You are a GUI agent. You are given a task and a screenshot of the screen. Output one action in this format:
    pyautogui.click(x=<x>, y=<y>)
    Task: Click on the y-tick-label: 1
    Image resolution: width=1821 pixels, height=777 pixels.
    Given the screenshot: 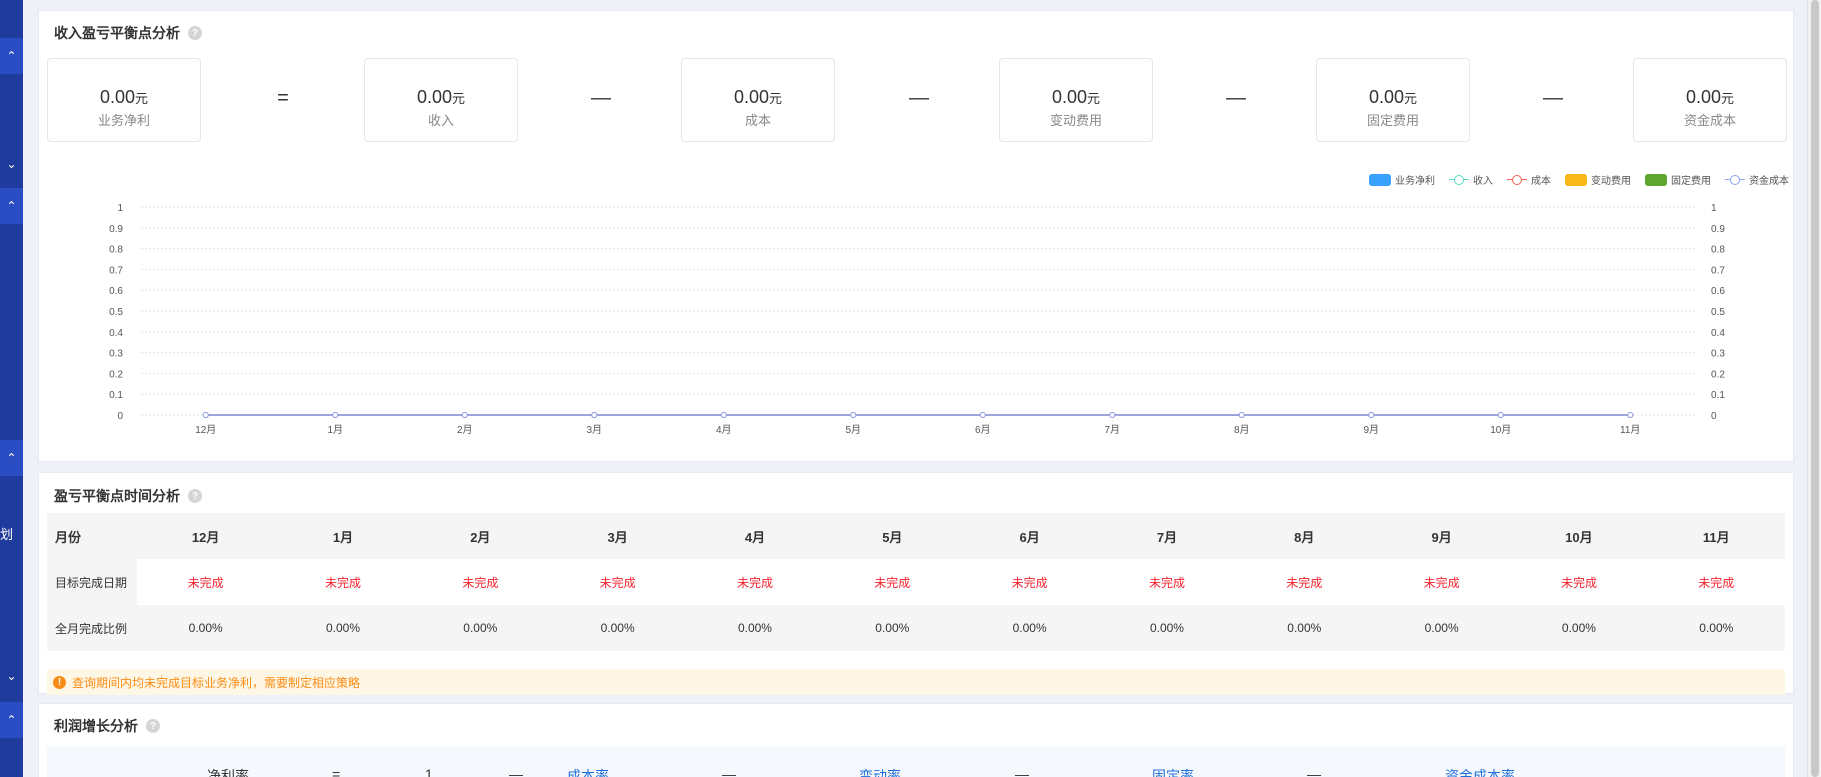 What is the action you would take?
    pyautogui.click(x=120, y=208)
    